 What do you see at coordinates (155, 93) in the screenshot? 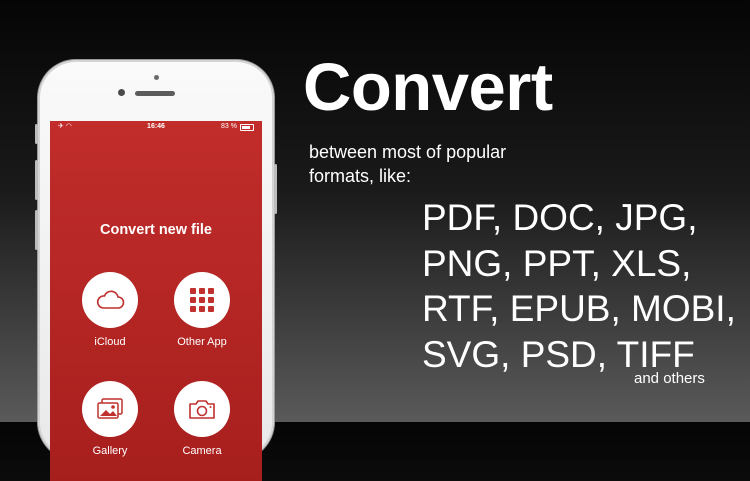
I see `earpiece-speaker` at bounding box center [155, 93].